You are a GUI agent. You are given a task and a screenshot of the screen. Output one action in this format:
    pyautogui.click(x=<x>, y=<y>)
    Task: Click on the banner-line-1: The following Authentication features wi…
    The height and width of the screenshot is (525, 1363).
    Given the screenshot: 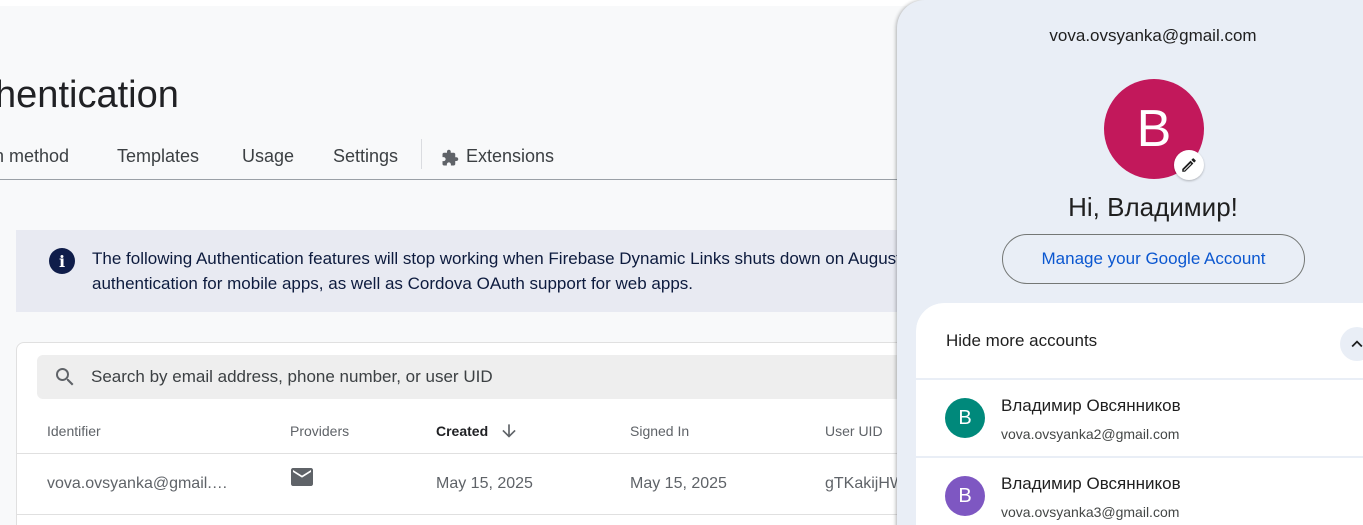 What is the action you would take?
    pyautogui.click(x=504, y=258)
    